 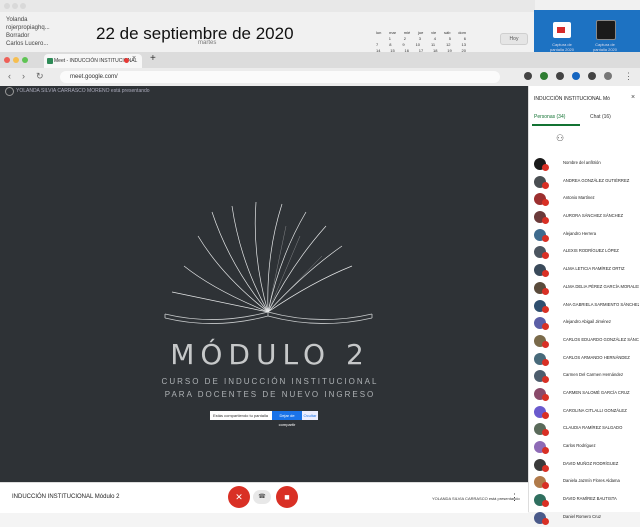 I want to click on participant-name: CAROLINA CITLALLI GONZÁLEZ, so click(x=595, y=410).